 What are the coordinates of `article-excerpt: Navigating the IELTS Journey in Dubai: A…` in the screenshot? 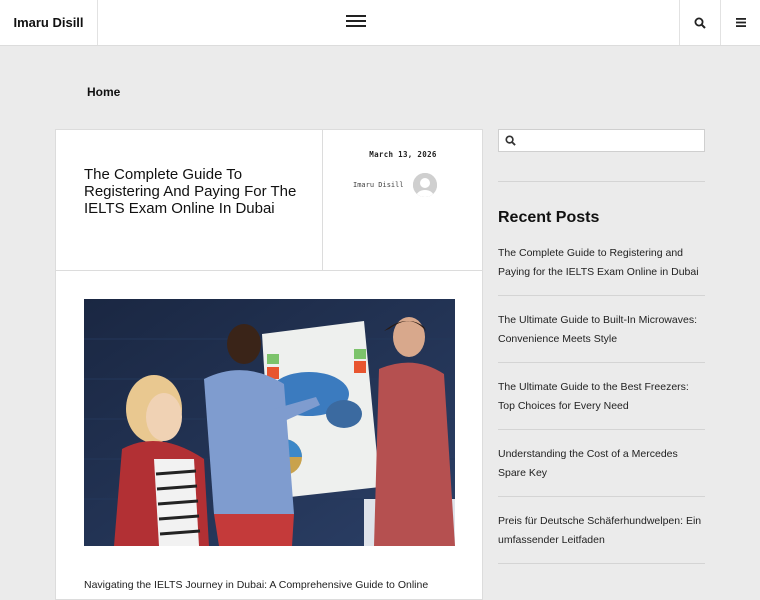 It's located at (256, 585).